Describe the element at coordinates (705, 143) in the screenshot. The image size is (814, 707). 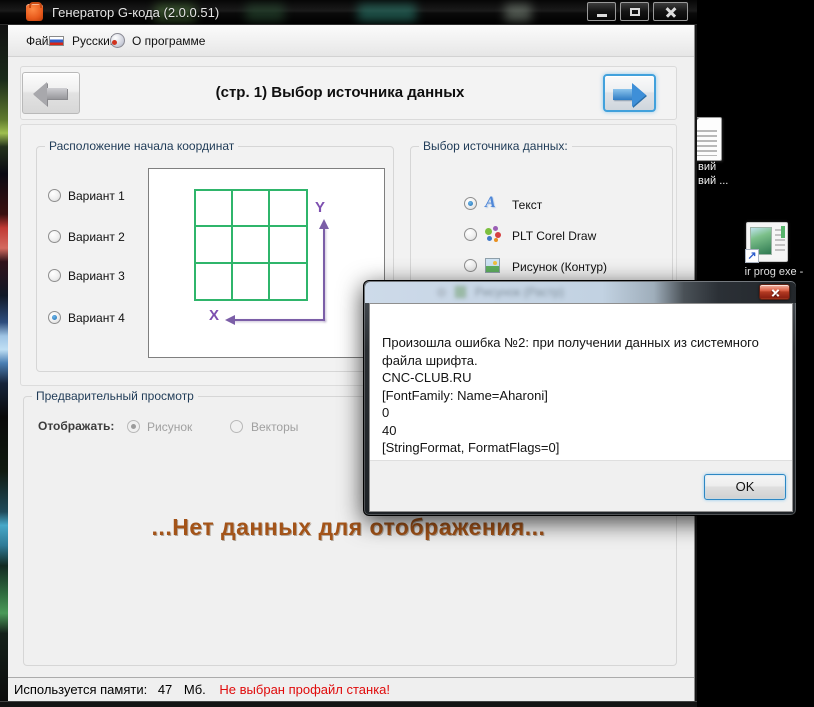
I see `document-text-lines` at that location.